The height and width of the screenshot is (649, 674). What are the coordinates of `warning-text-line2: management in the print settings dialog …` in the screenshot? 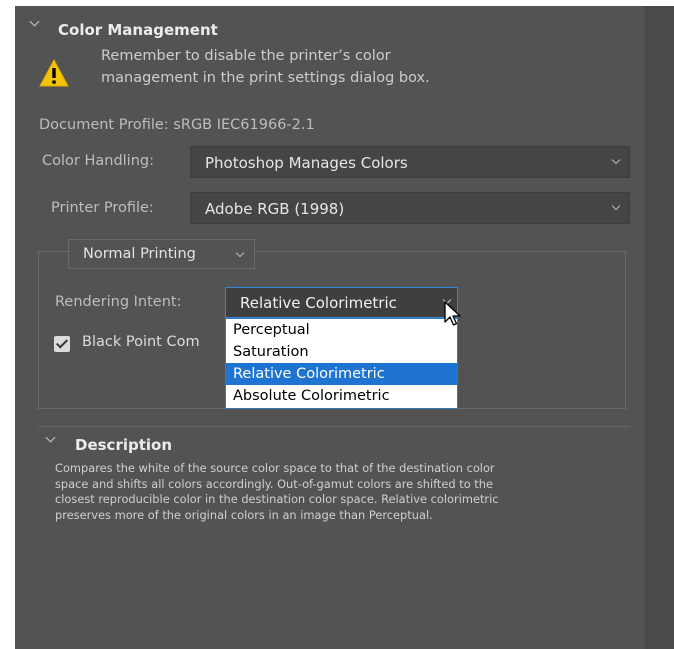 It's located at (265, 78).